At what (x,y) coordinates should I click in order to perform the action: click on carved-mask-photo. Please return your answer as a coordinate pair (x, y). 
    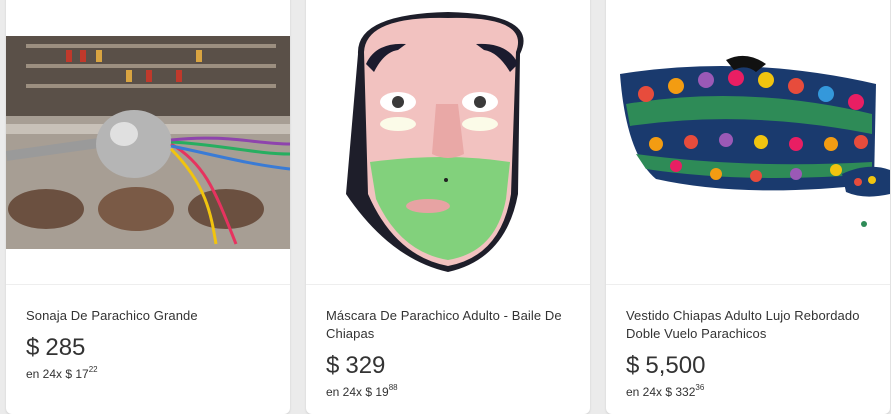
    Looking at the image, I should click on (435, 142).